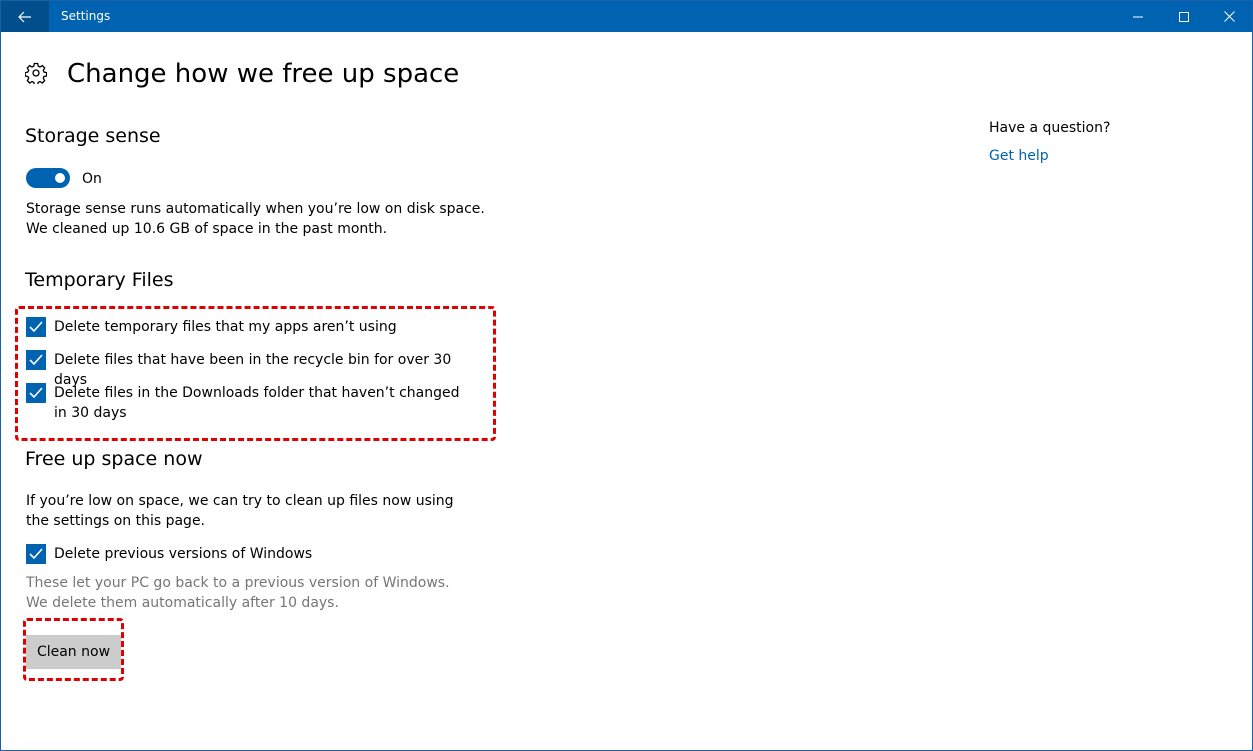 This screenshot has height=751, width=1253. I want to click on toggle-state-label: On, so click(92, 179).